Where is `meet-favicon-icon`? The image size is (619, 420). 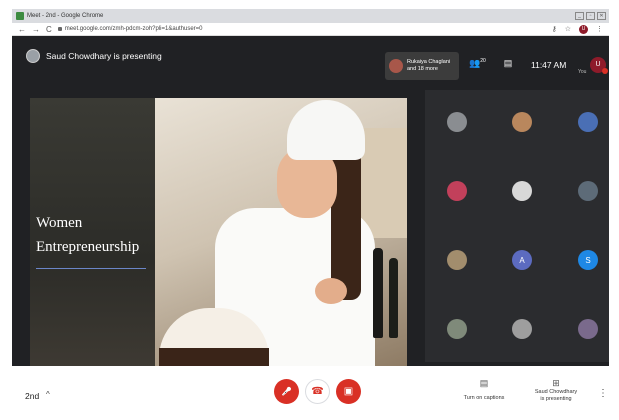
meet-favicon-icon is located at coordinates (20, 16).